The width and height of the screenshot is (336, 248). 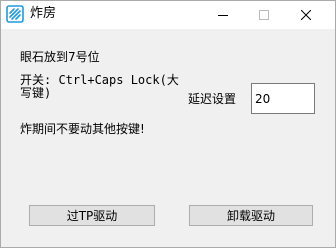 I want to click on close-button, so click(x=306, y=15).